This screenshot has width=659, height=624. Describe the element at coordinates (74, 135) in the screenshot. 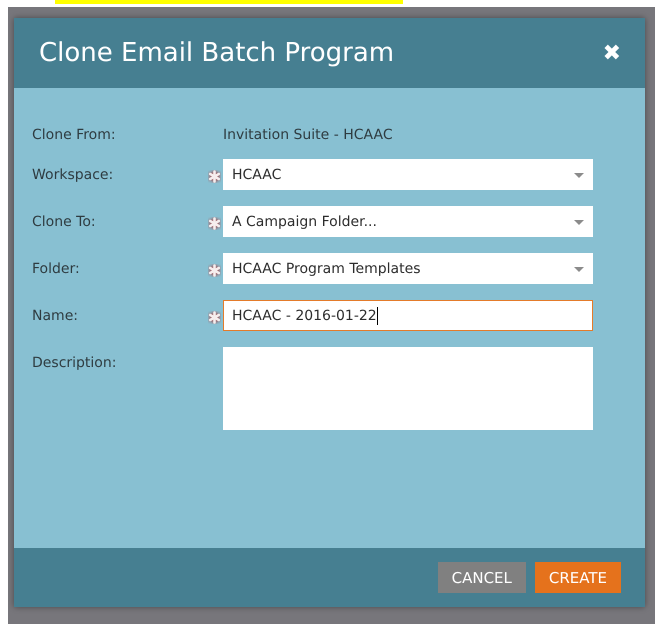

I see `field-label: Clone From:` at that location.